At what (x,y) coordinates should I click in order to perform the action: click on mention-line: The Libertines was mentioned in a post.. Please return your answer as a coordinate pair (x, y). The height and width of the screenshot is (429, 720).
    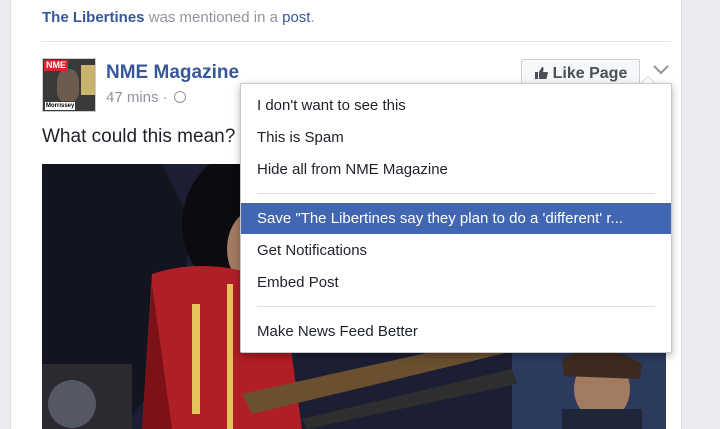
    Looking at the image, I should click on (178, 17).